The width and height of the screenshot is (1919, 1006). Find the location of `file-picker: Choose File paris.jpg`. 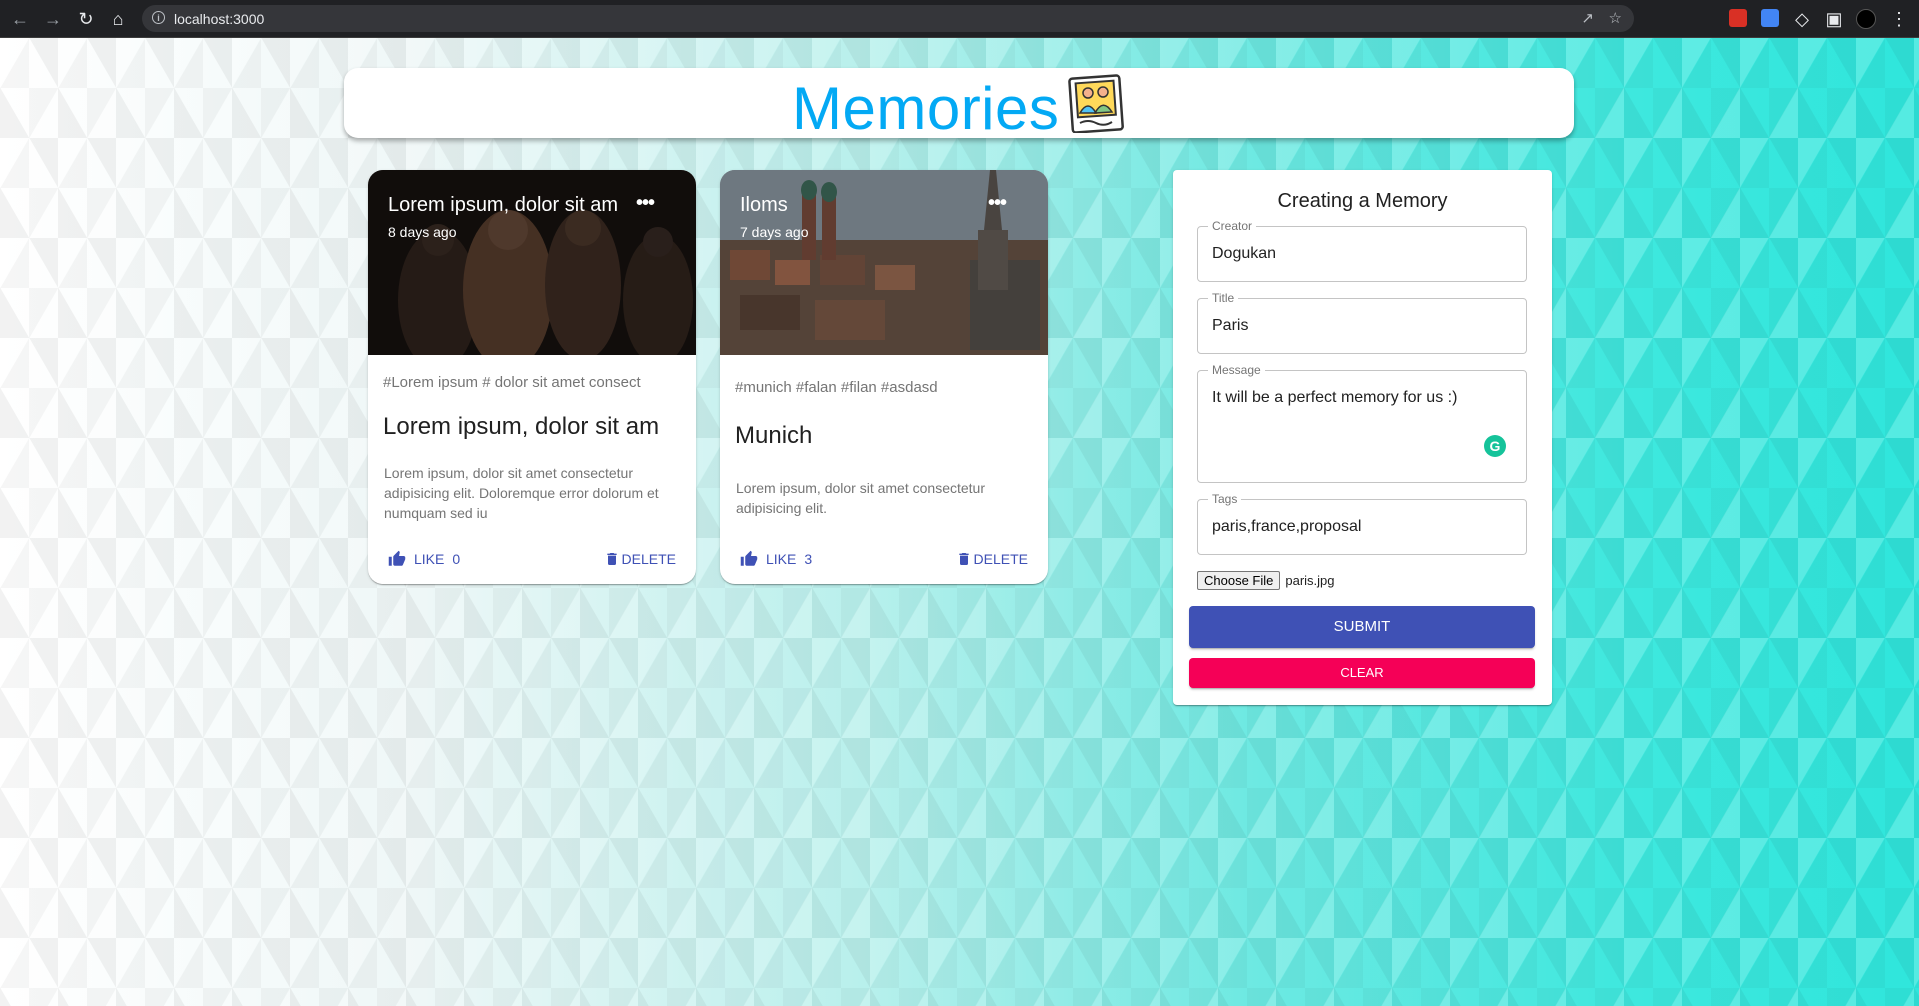

file-picker: Choose File paris.jpg is located at coordinates (1266, 580).